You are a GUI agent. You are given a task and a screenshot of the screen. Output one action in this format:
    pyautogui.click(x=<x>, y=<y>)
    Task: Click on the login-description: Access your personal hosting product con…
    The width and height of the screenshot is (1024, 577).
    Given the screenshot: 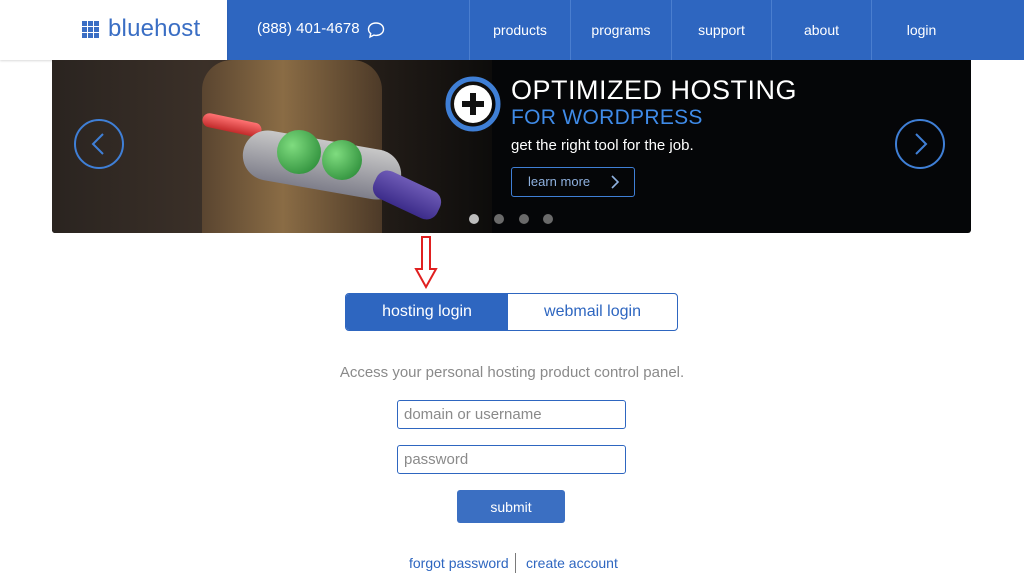 What is the action you would take?
    pyautogui.click(x=512, y=372)
    